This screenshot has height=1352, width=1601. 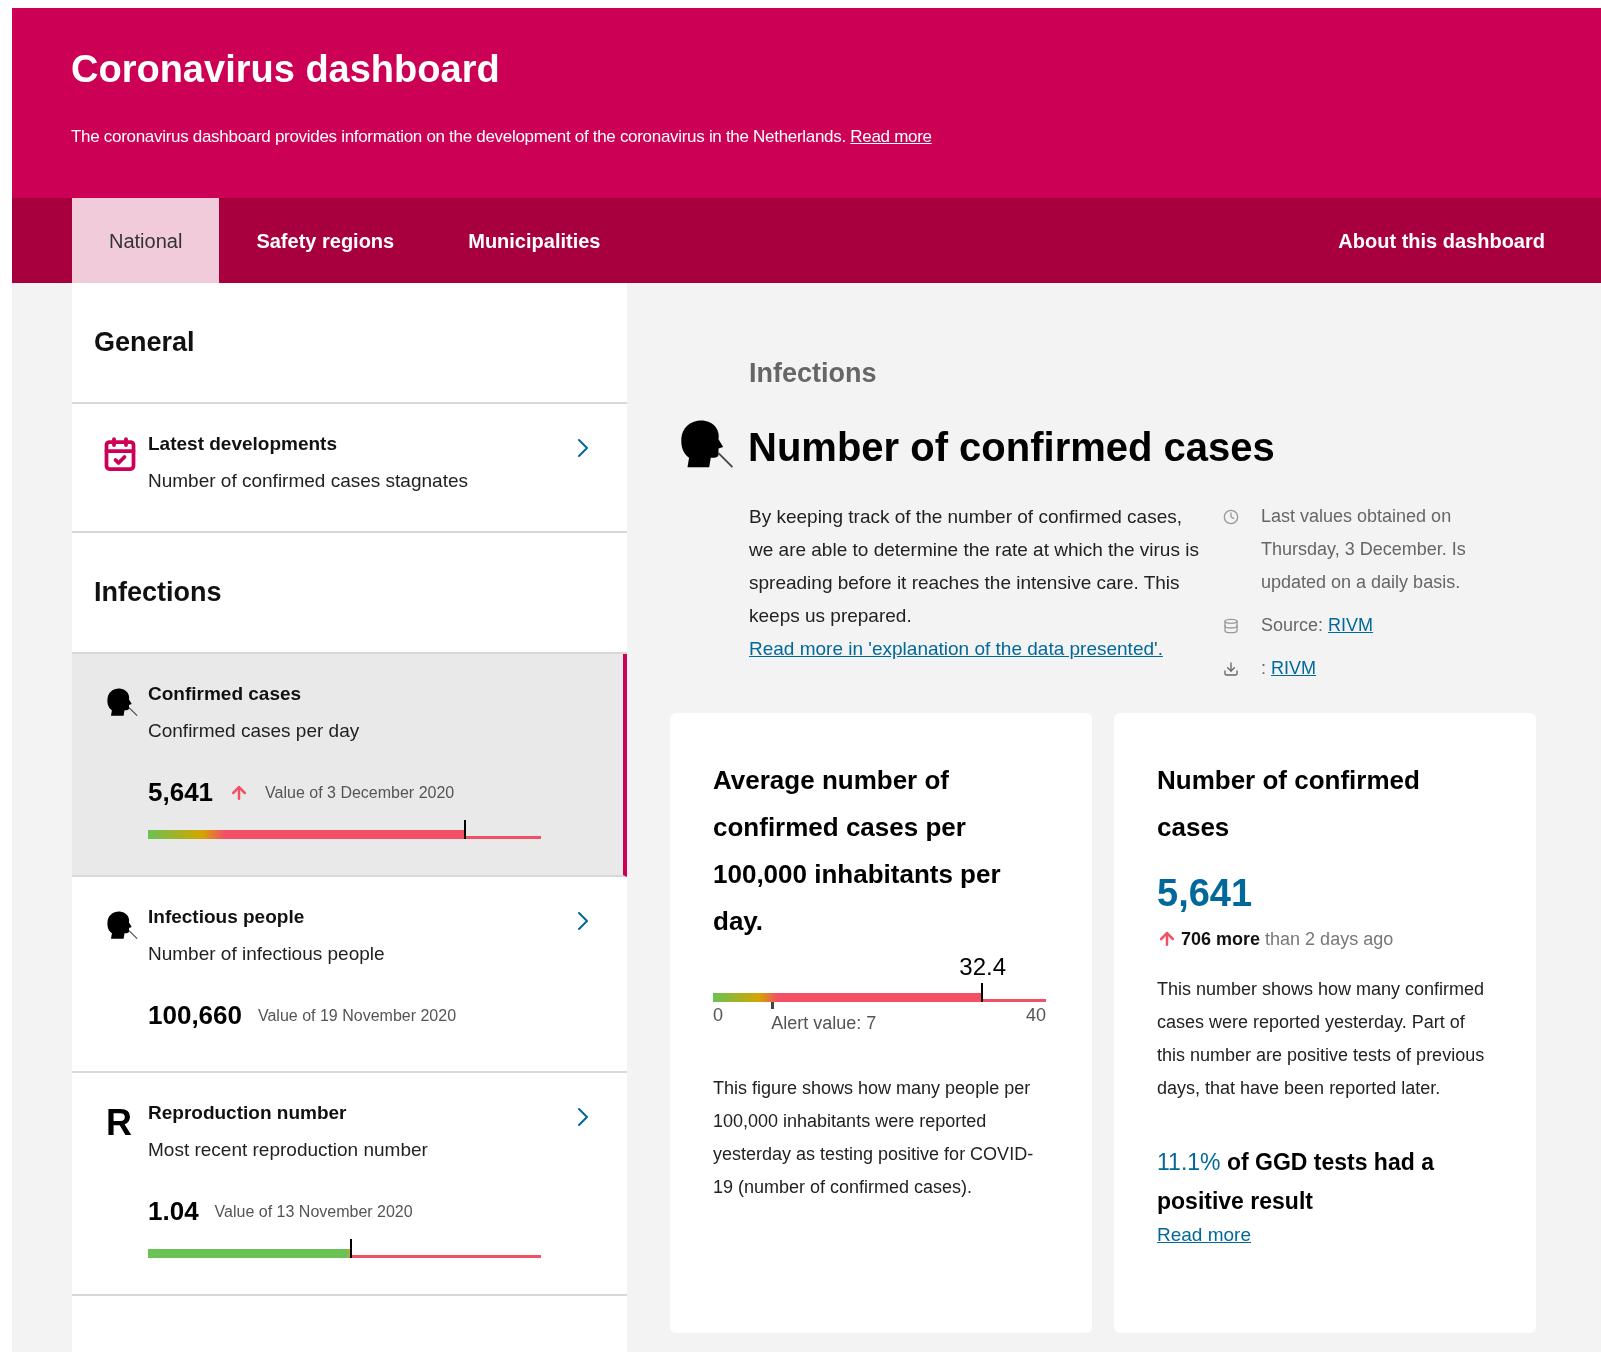 I want to click on positive-rate-text: 11.1% of GGD tests had a positive result, so click(x=1296, y=1181).